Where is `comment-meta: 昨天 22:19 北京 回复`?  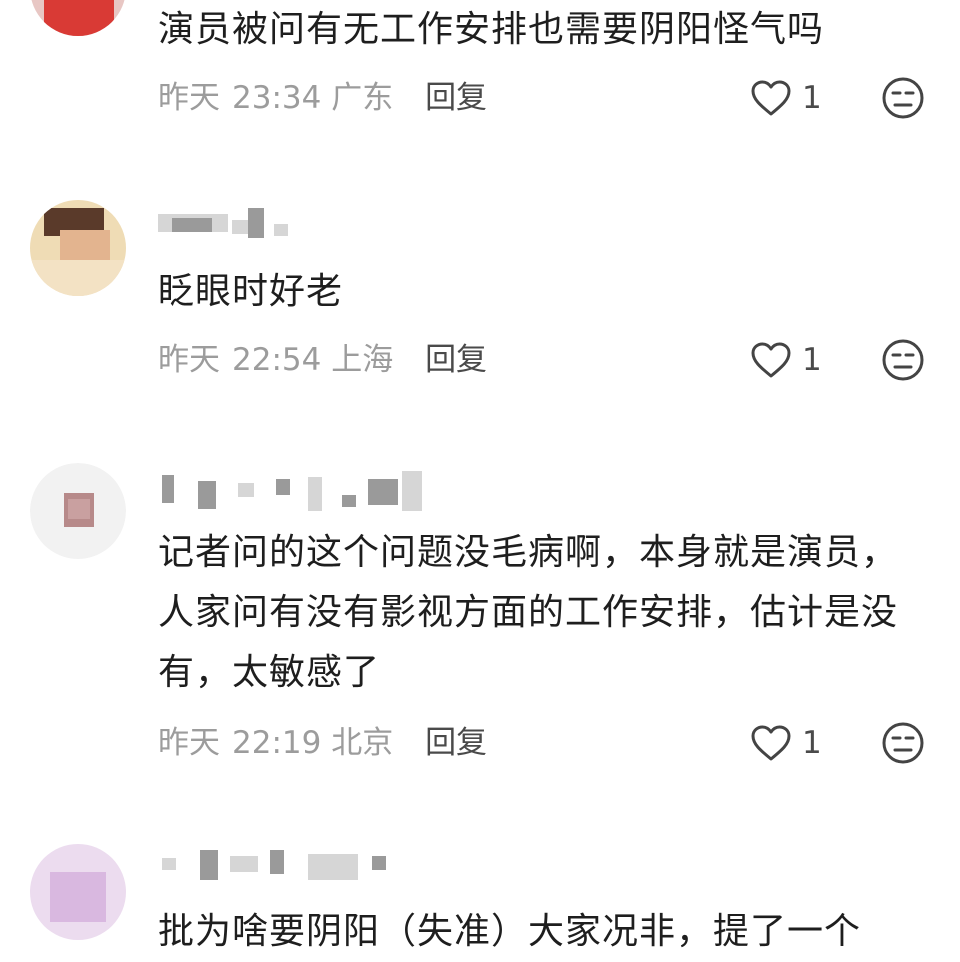 comment-meta: 昨天 22:19 北京 回复 is located at coordinates (322, 743).